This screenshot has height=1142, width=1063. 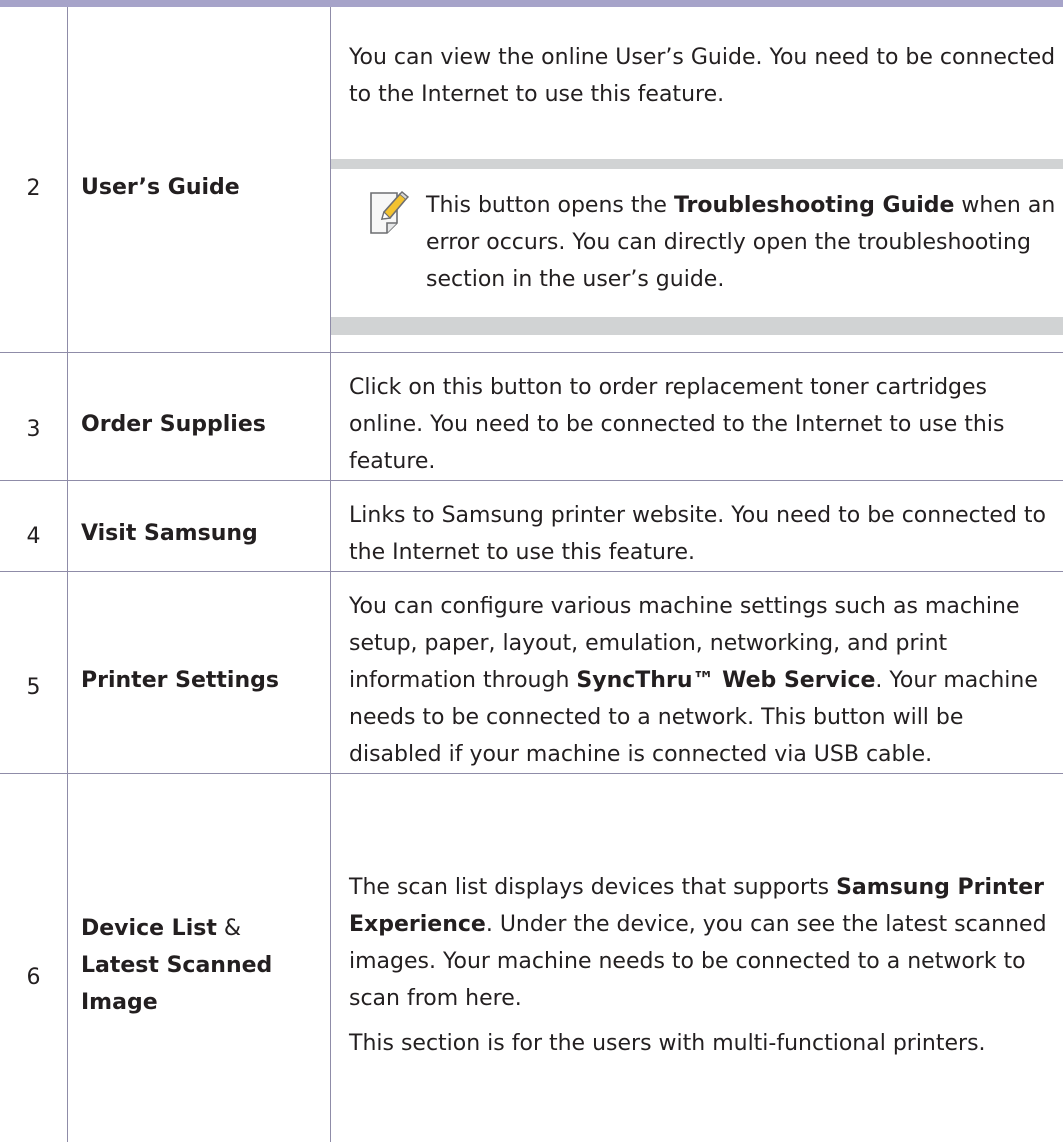 I want to click on row-number: 3, so click(x=34, y=416).